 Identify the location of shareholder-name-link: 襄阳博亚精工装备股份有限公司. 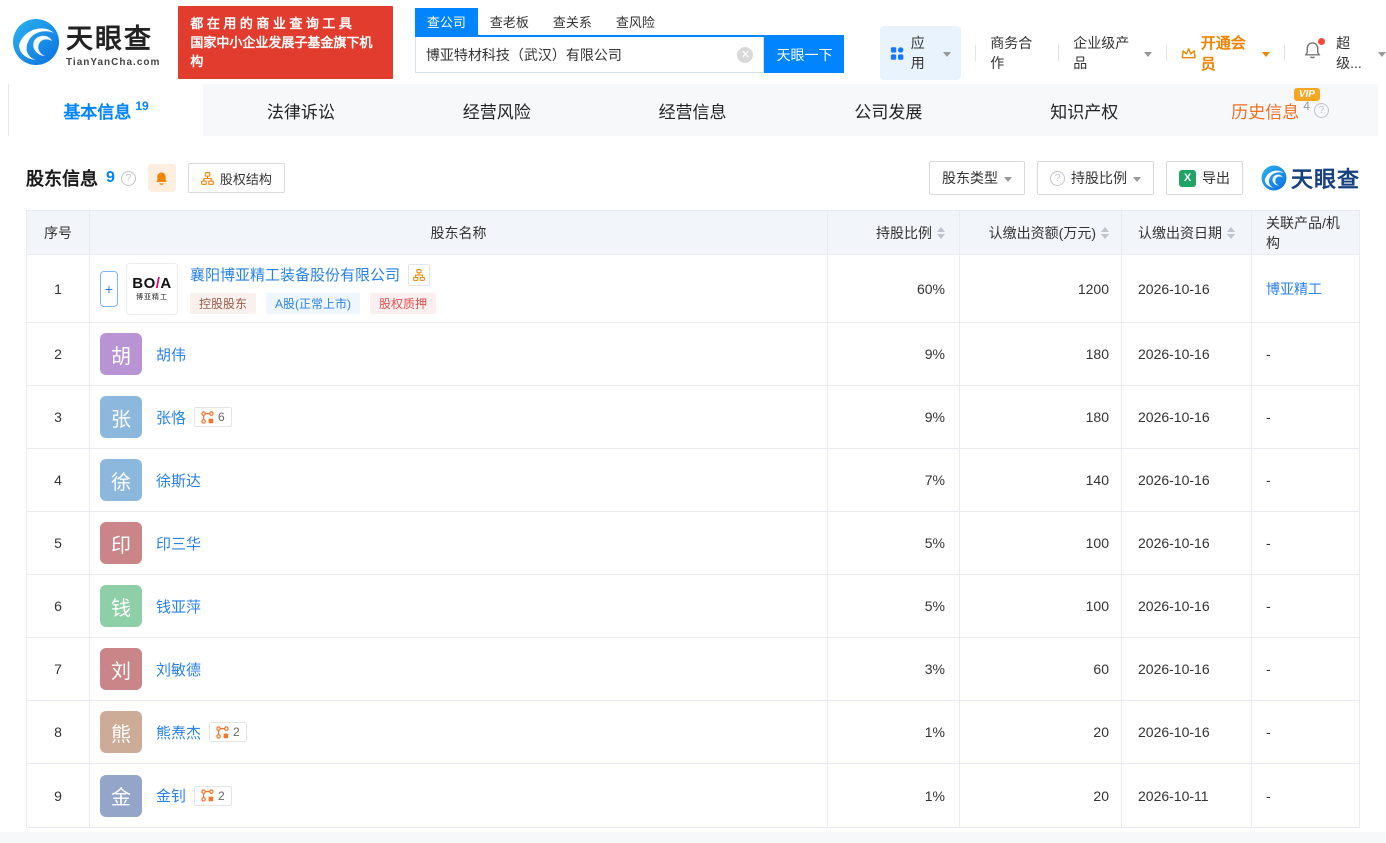
(295, 274).